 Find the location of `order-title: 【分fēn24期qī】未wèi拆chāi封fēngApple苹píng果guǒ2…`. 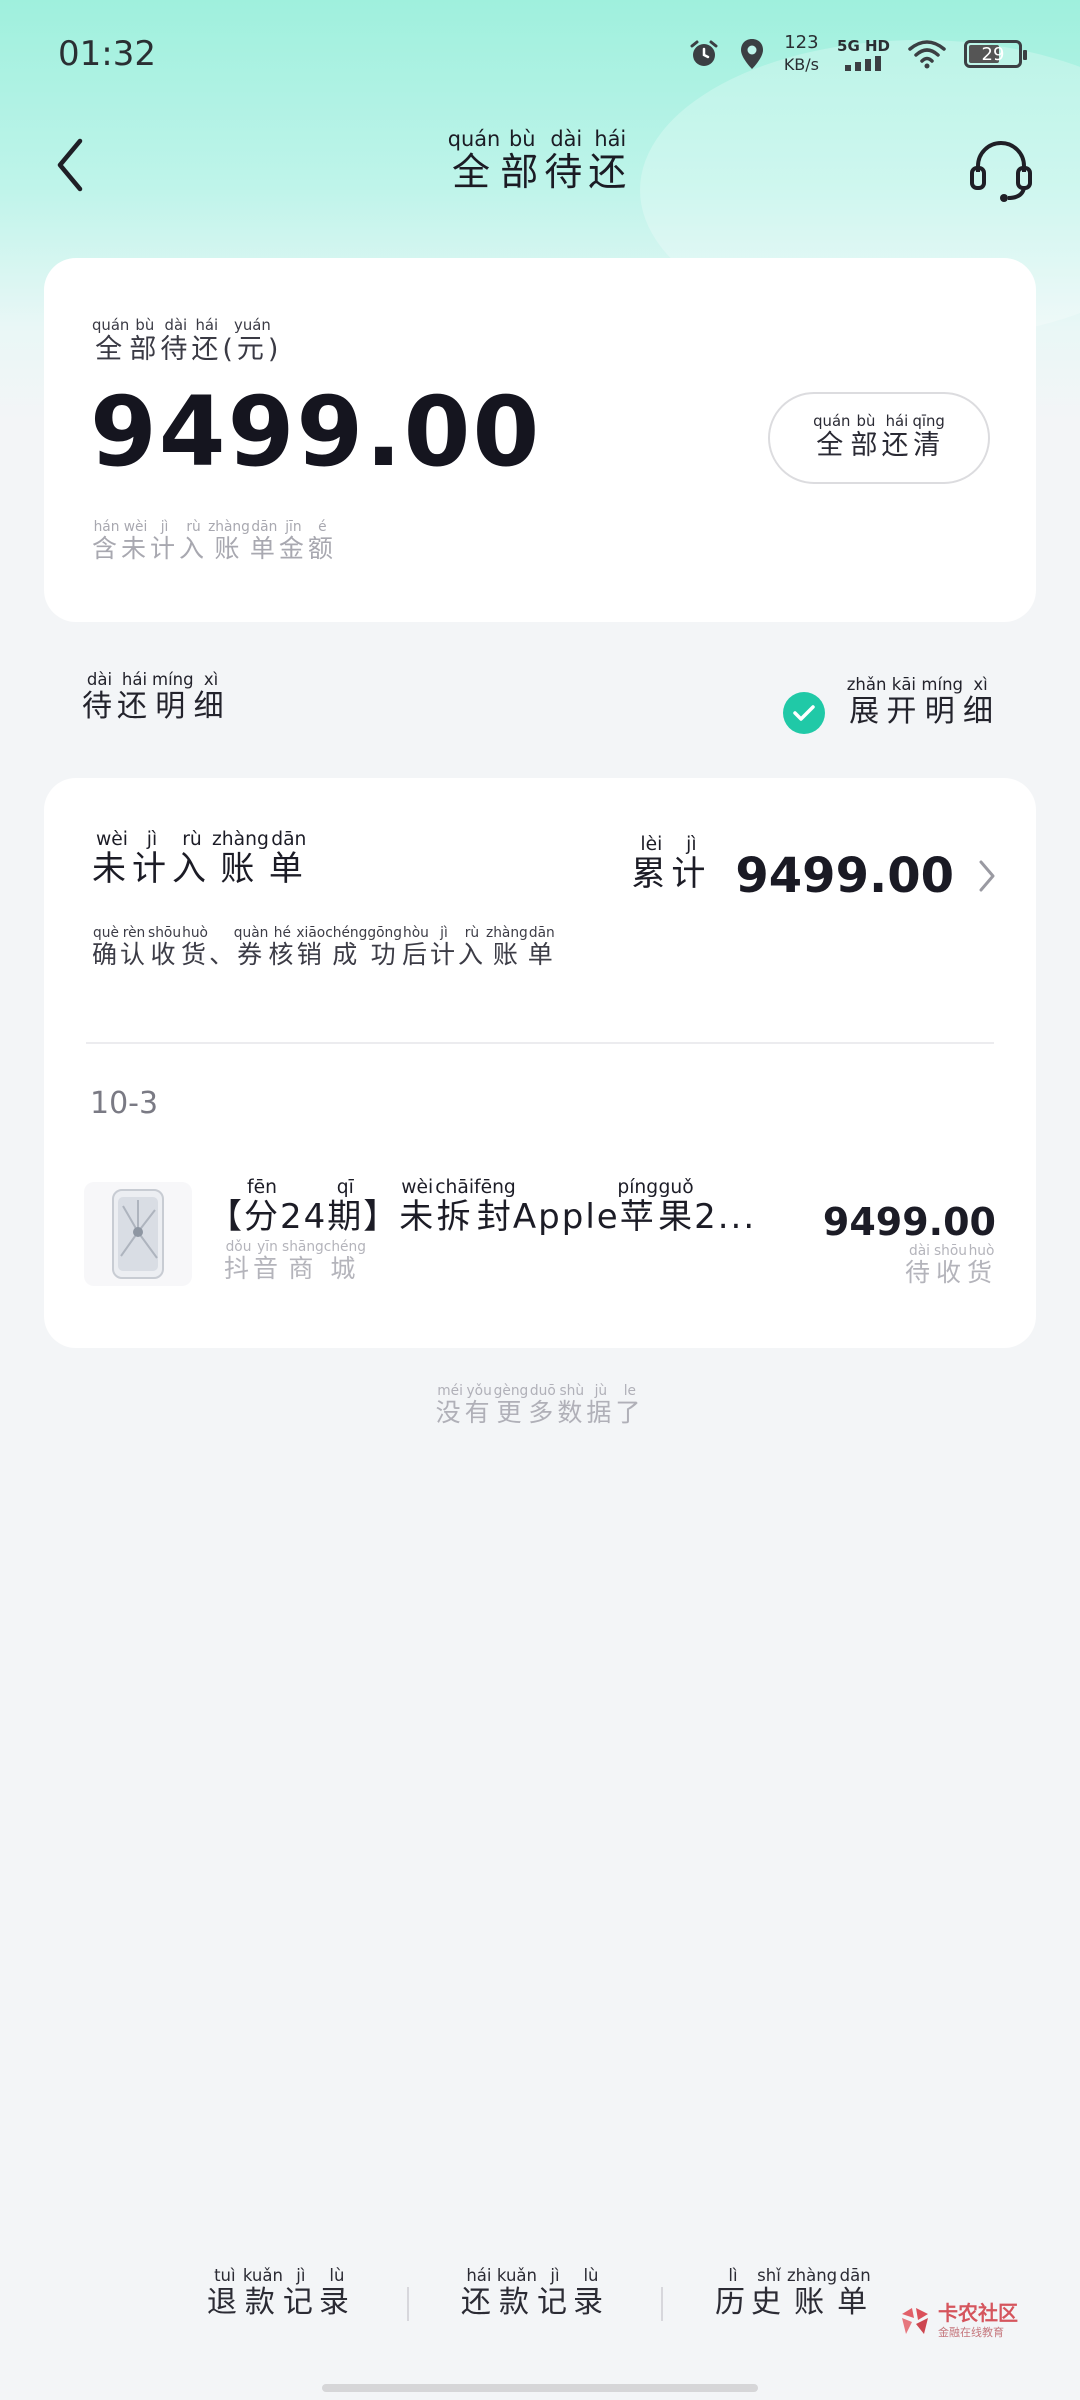

order-title: 【分fēn24期qī】未wèi拆chāi封fēngApple苹píng果guǒ2… is located at coordinates (482, 1207).